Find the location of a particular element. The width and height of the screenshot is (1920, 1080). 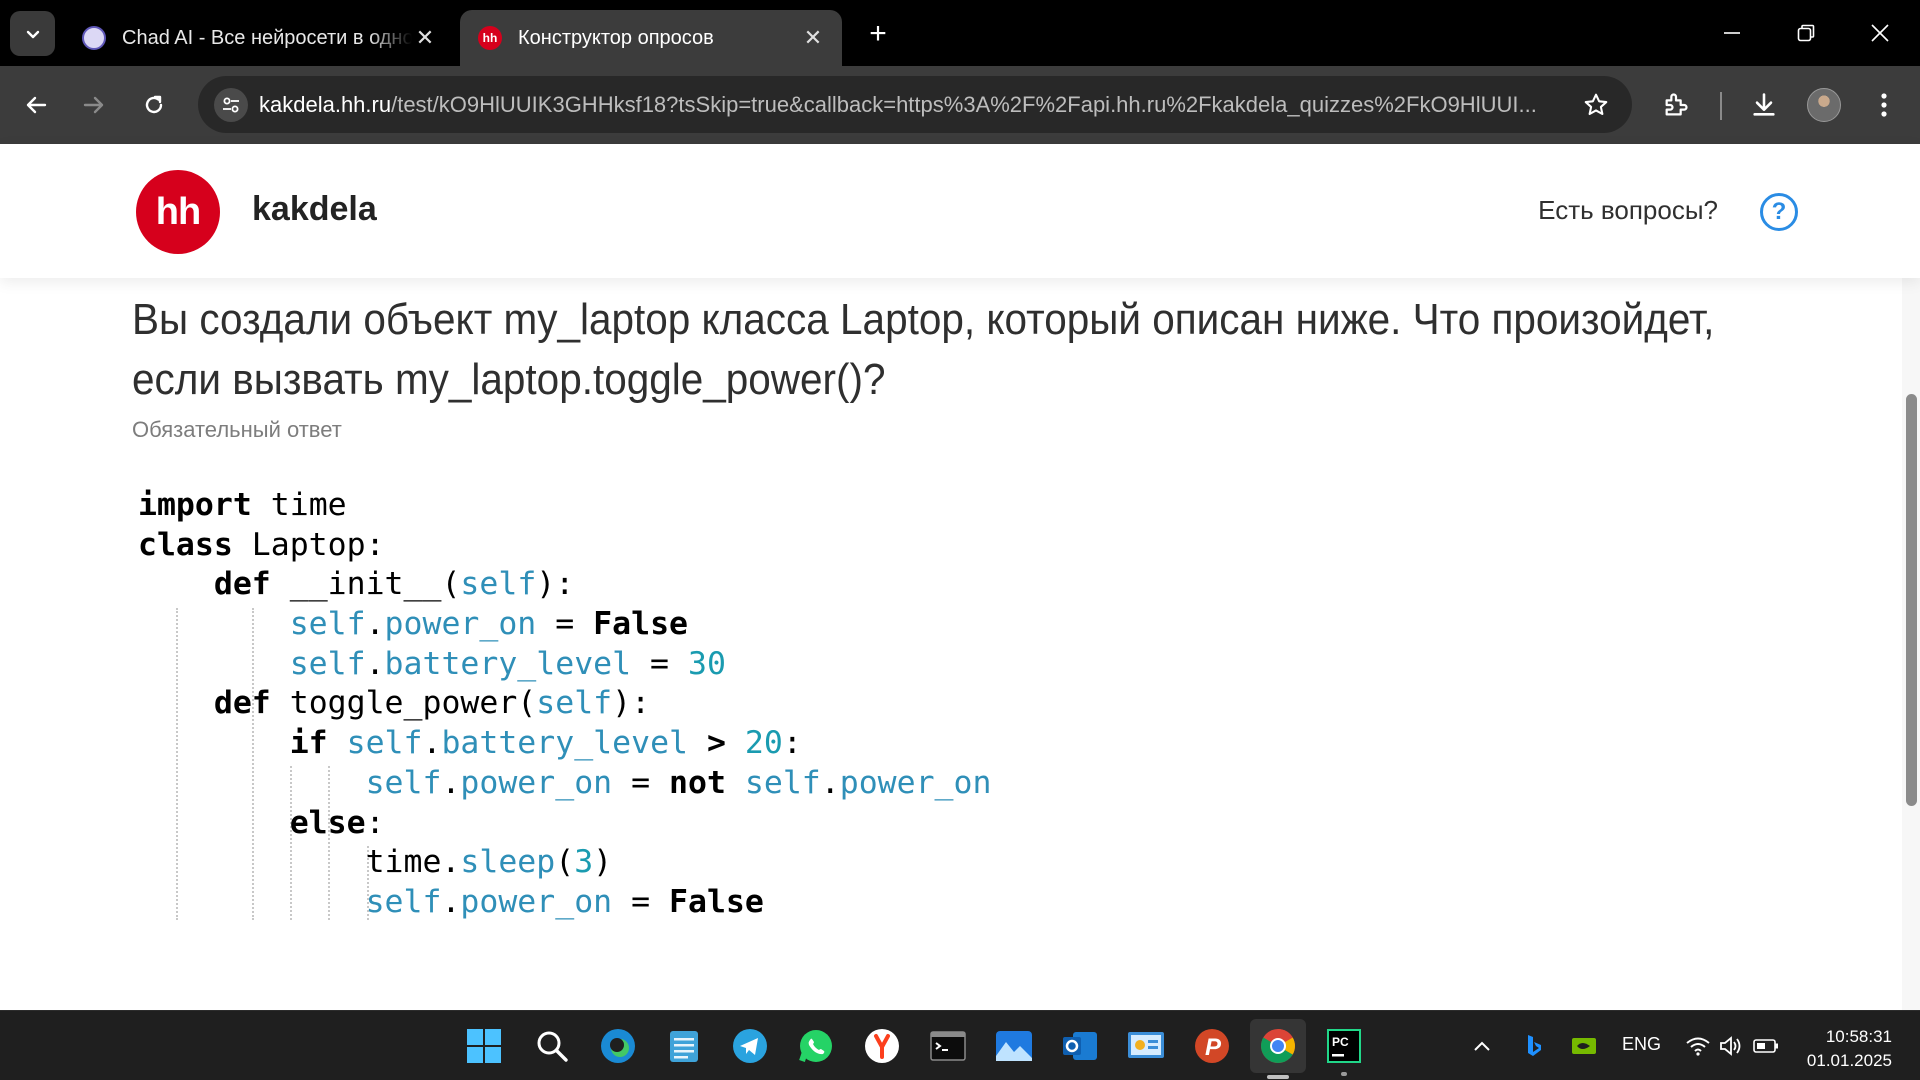

search-icon is located at coordinates (552, 1046).